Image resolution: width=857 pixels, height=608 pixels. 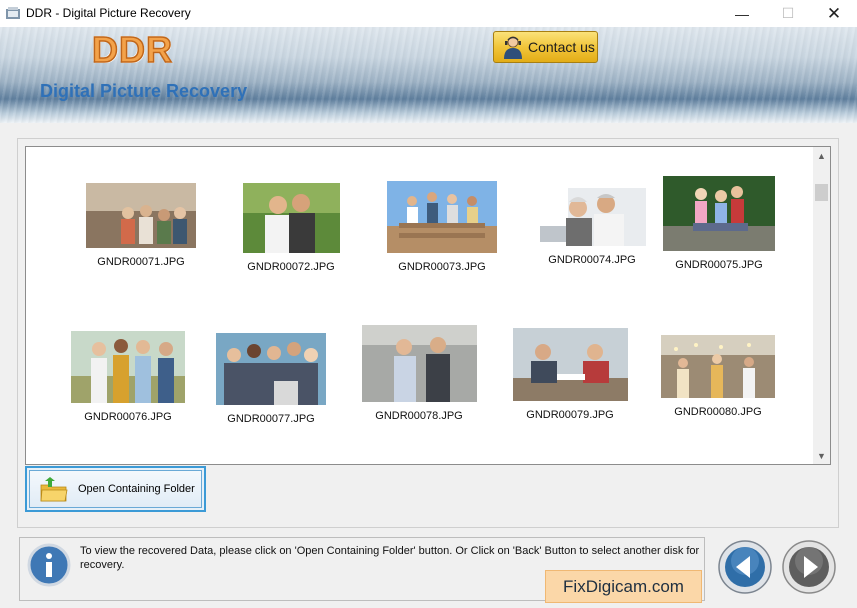 I want to click on photo-thumbnail: GNDR00080.JPG, so click(x=718, y=376).